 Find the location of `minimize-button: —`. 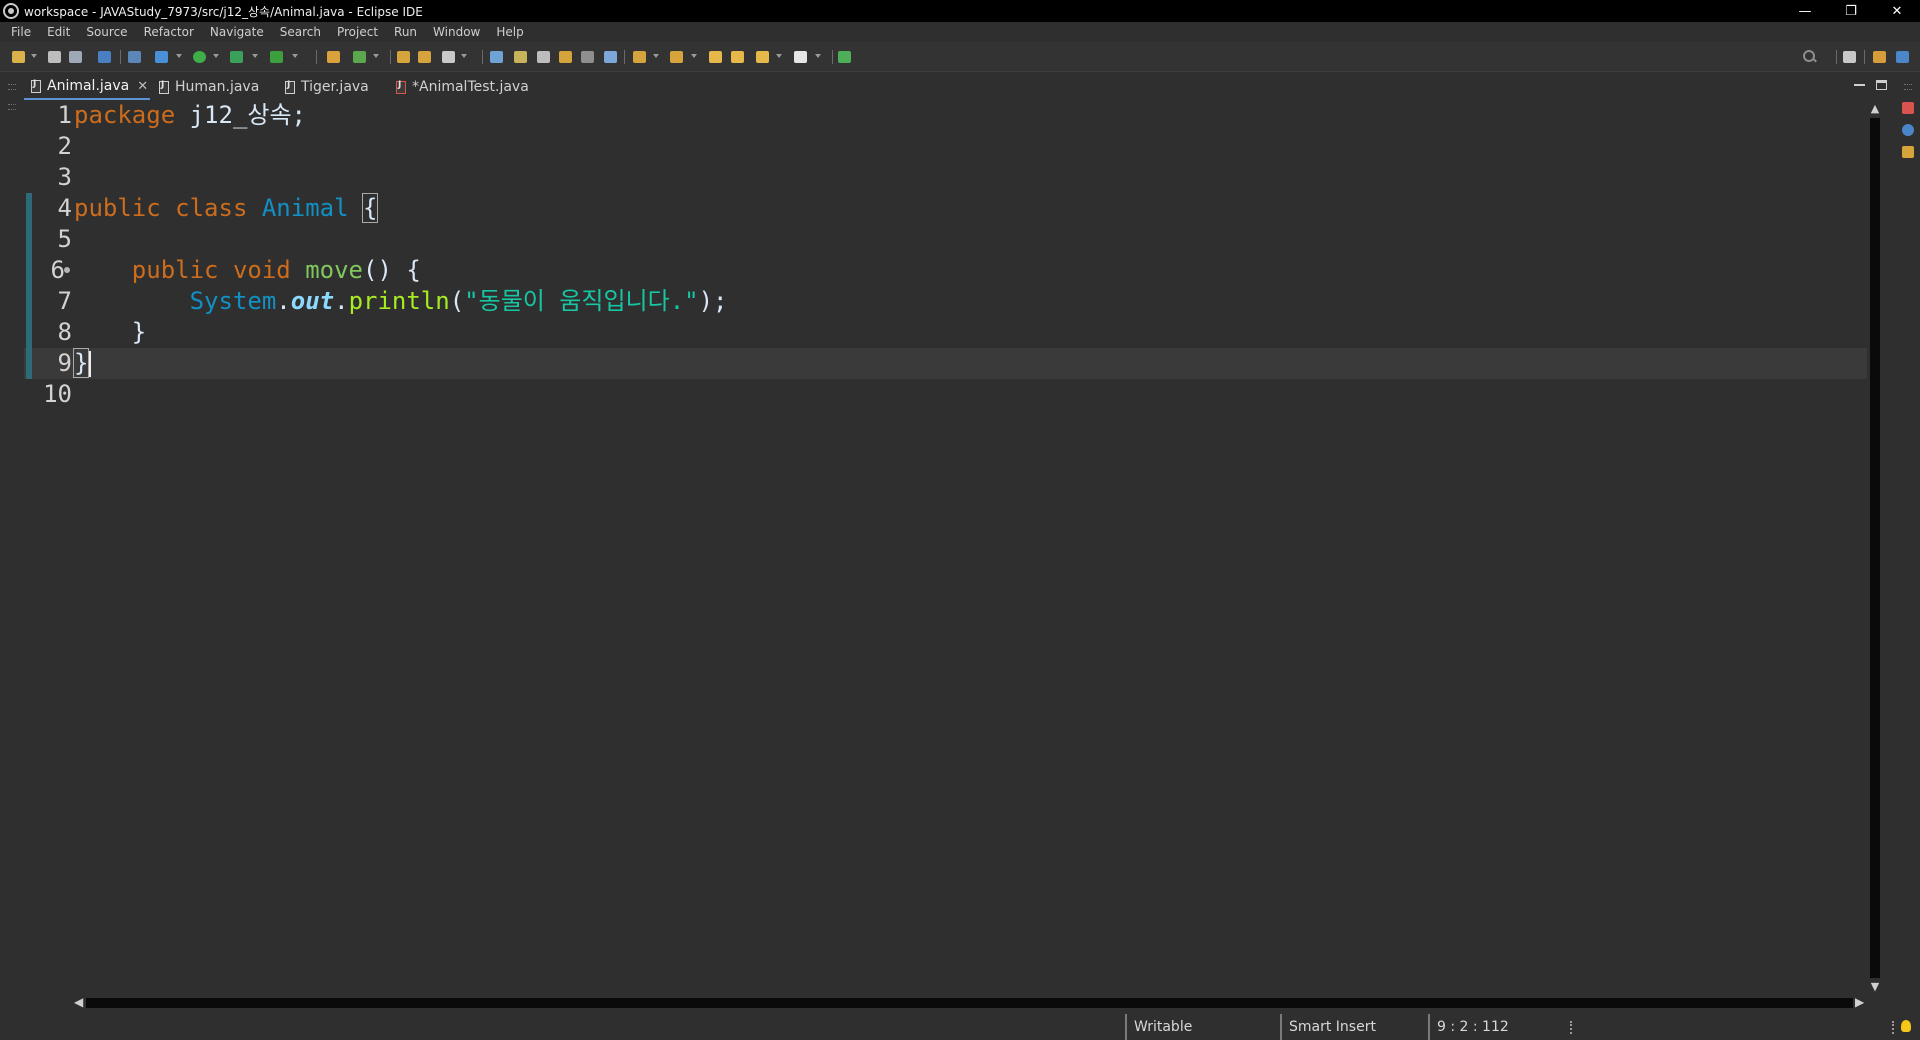

minimize-button: — is located at coordinates (1805, 11).